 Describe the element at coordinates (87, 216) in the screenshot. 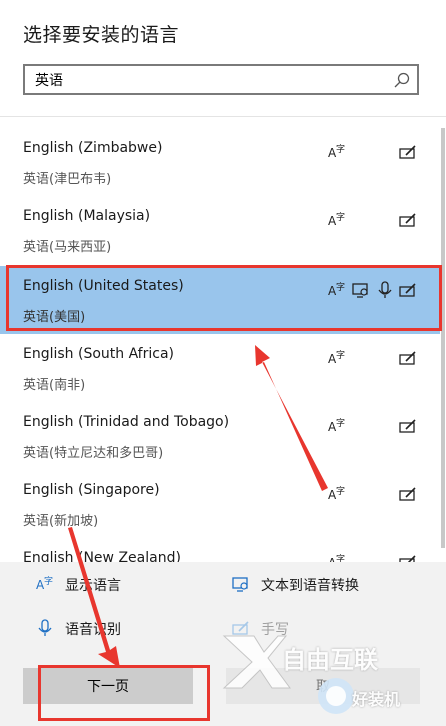

I see `language-name: English (Malaysia)` at that location.